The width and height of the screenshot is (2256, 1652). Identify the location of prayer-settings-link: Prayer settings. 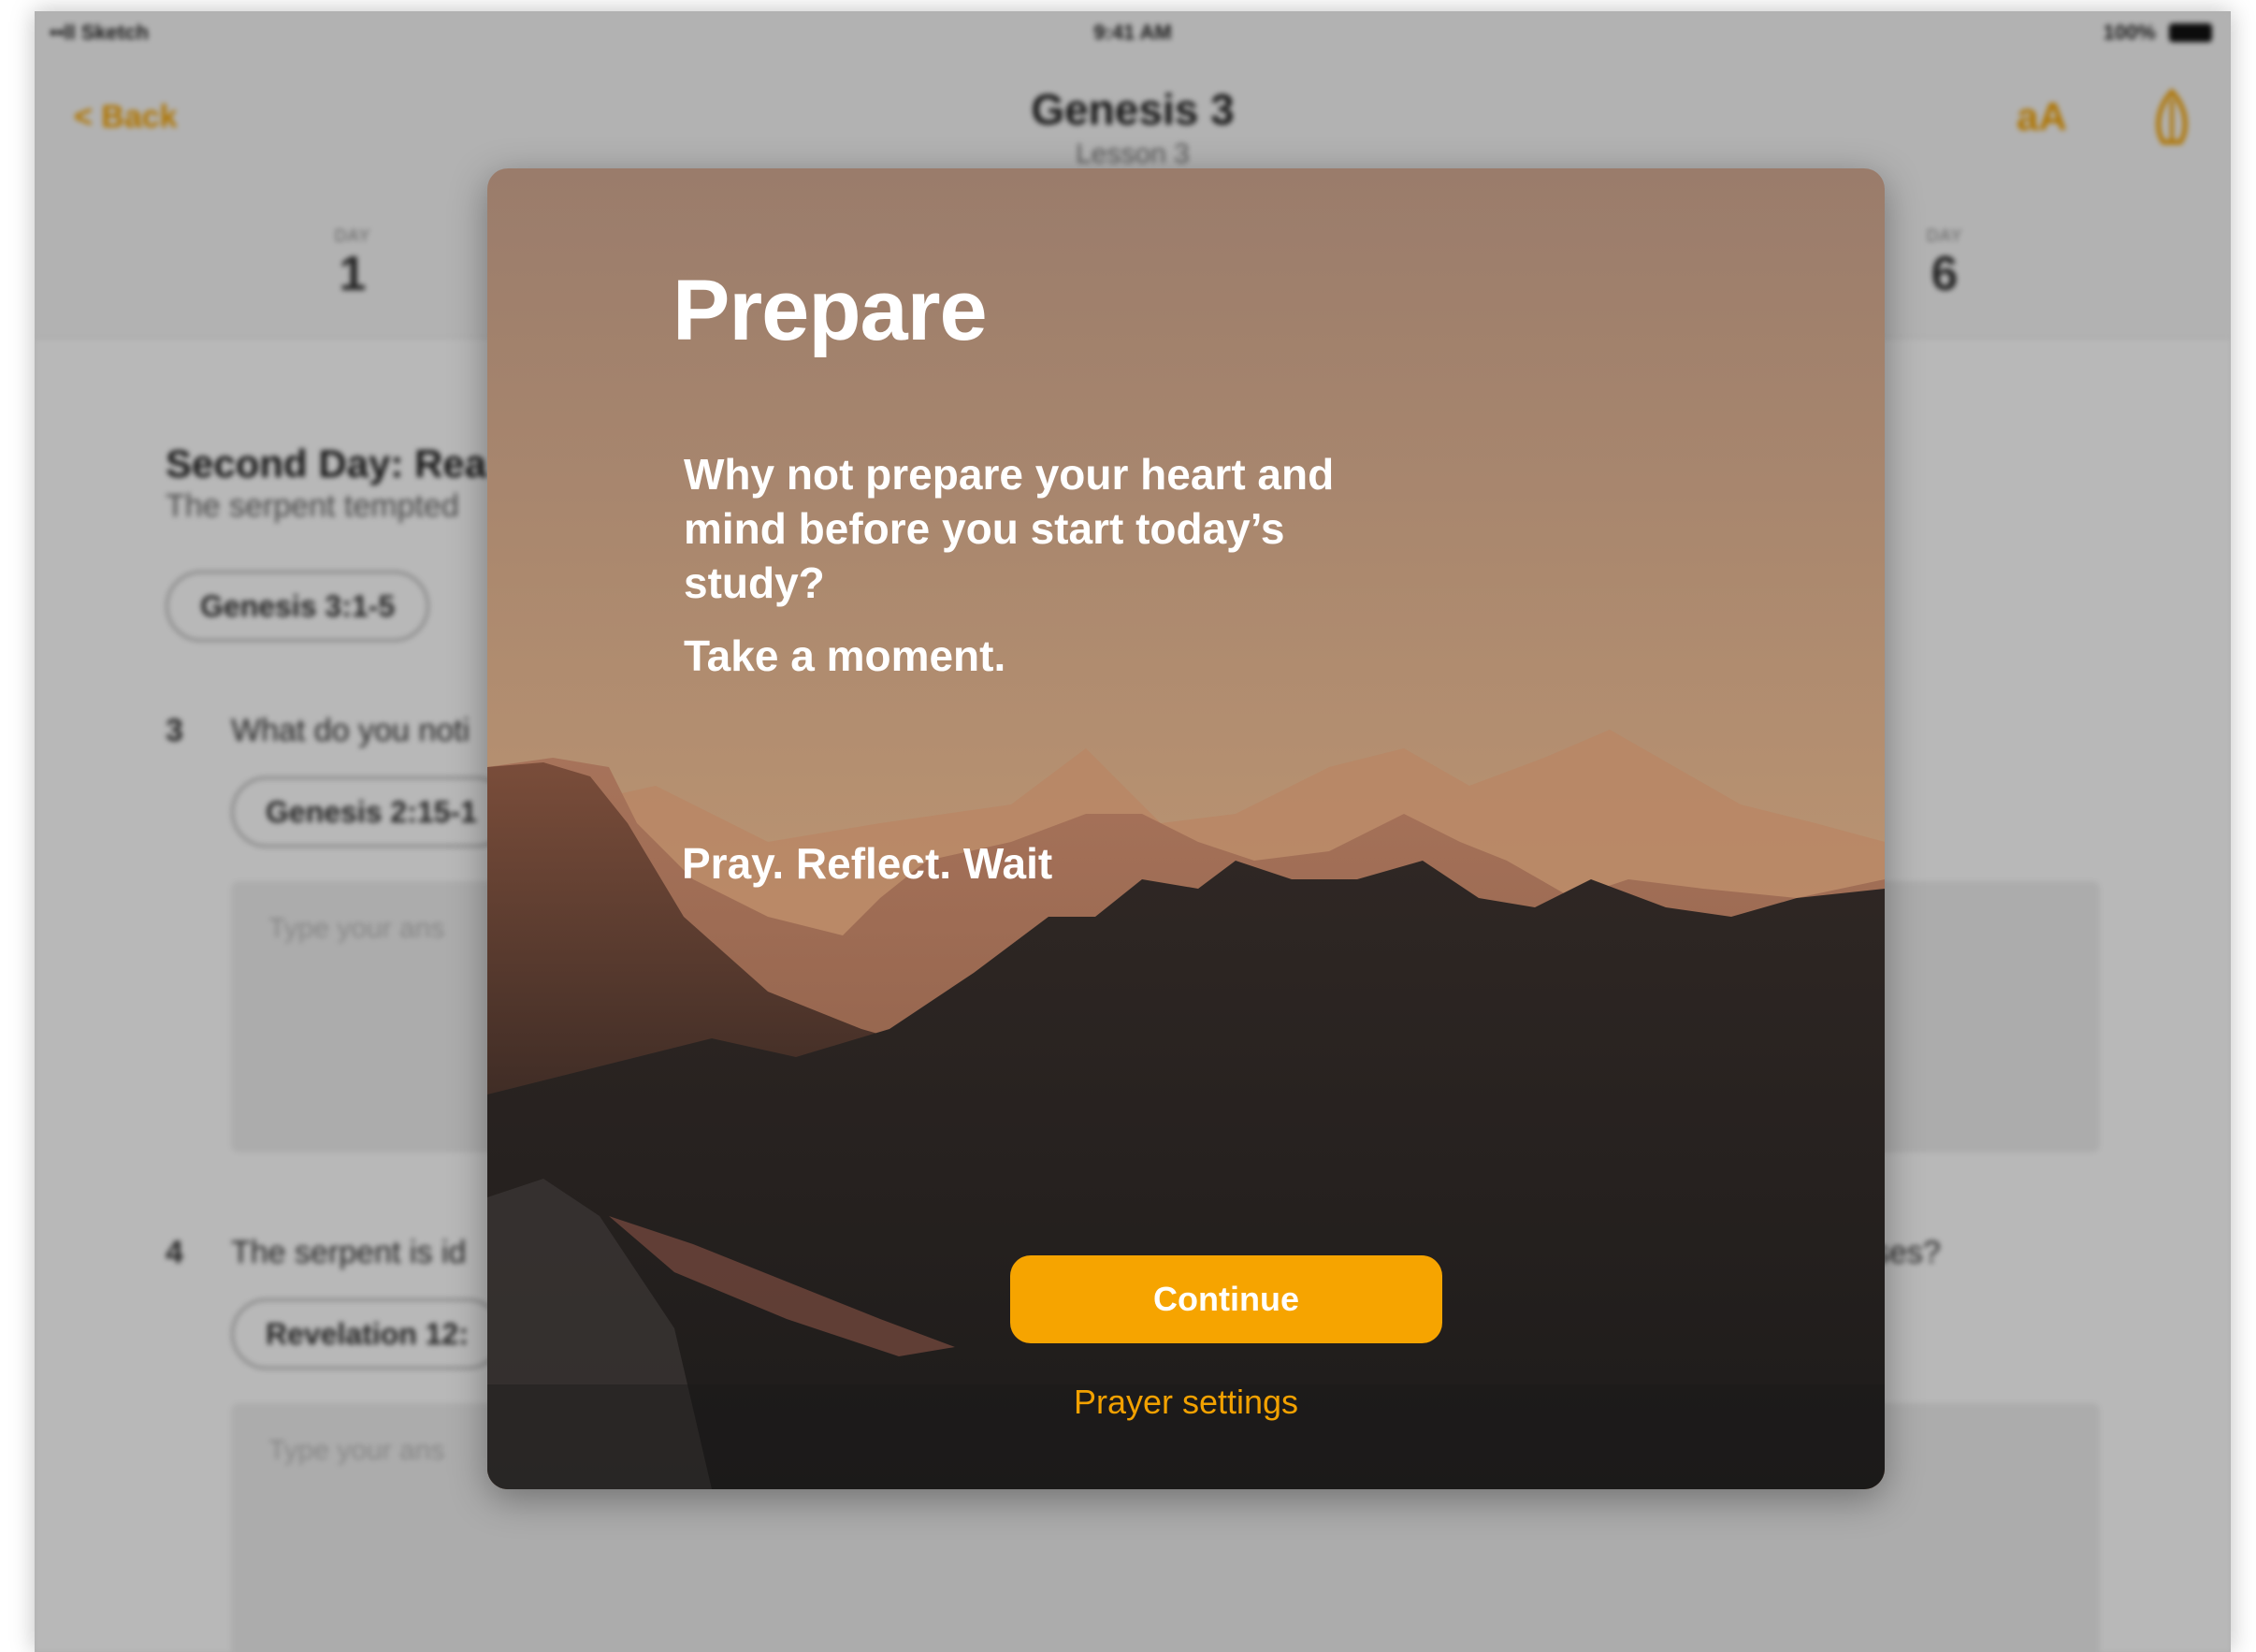
(1186, 1402).